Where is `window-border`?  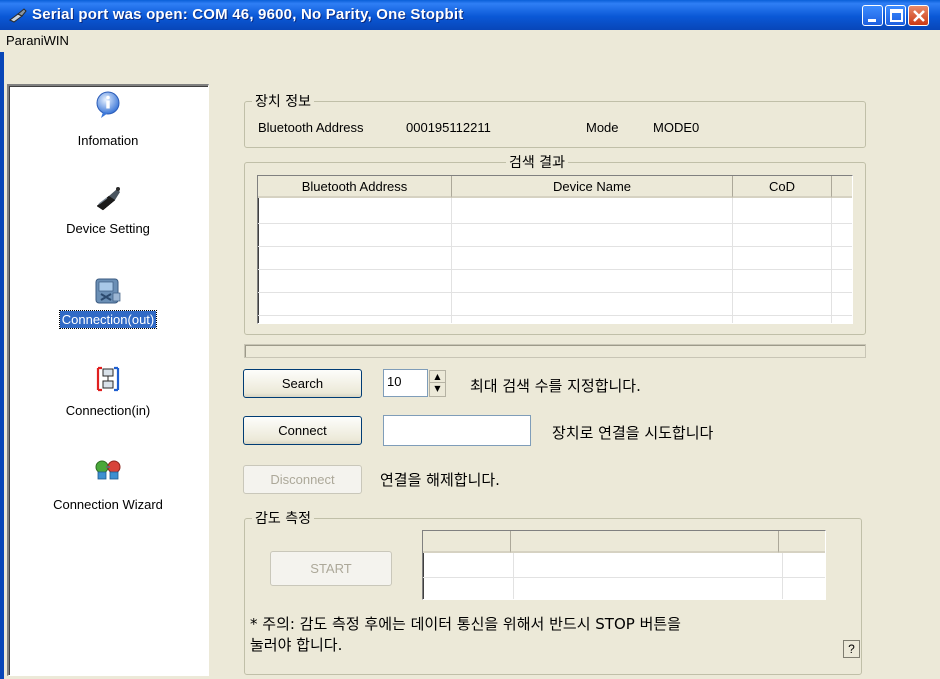
window-border is located at coordinates (2, 354).